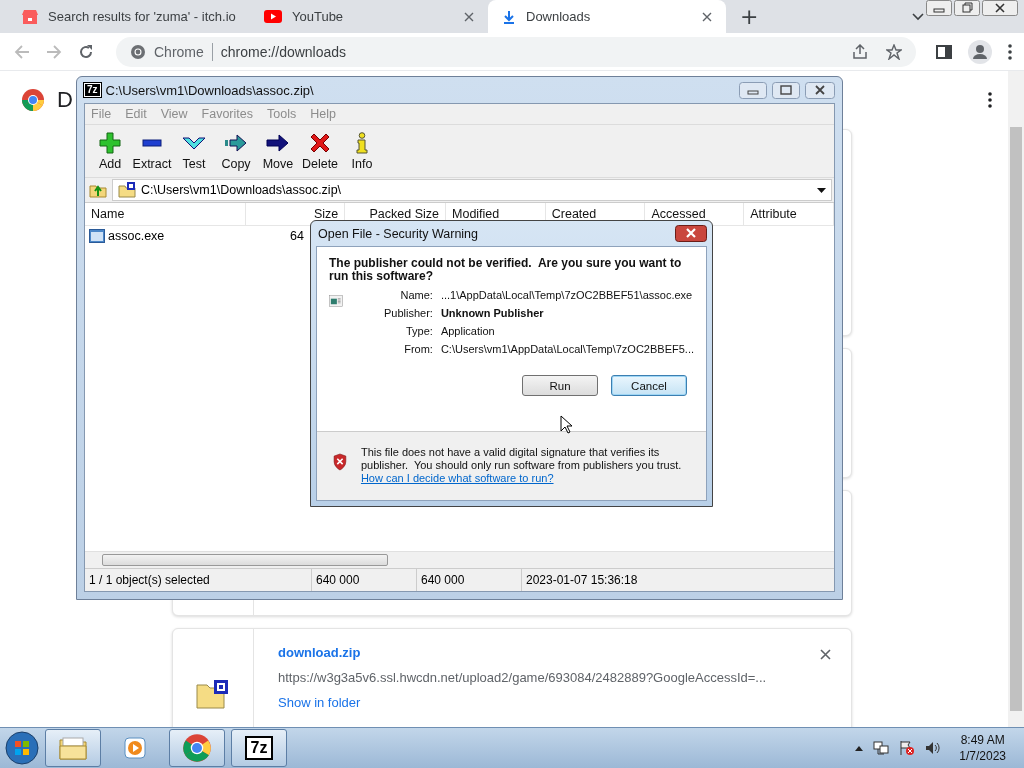 The width and height of the screenshot is (1024, 768). I want to click on field-label: Name:, so click(416, 295).